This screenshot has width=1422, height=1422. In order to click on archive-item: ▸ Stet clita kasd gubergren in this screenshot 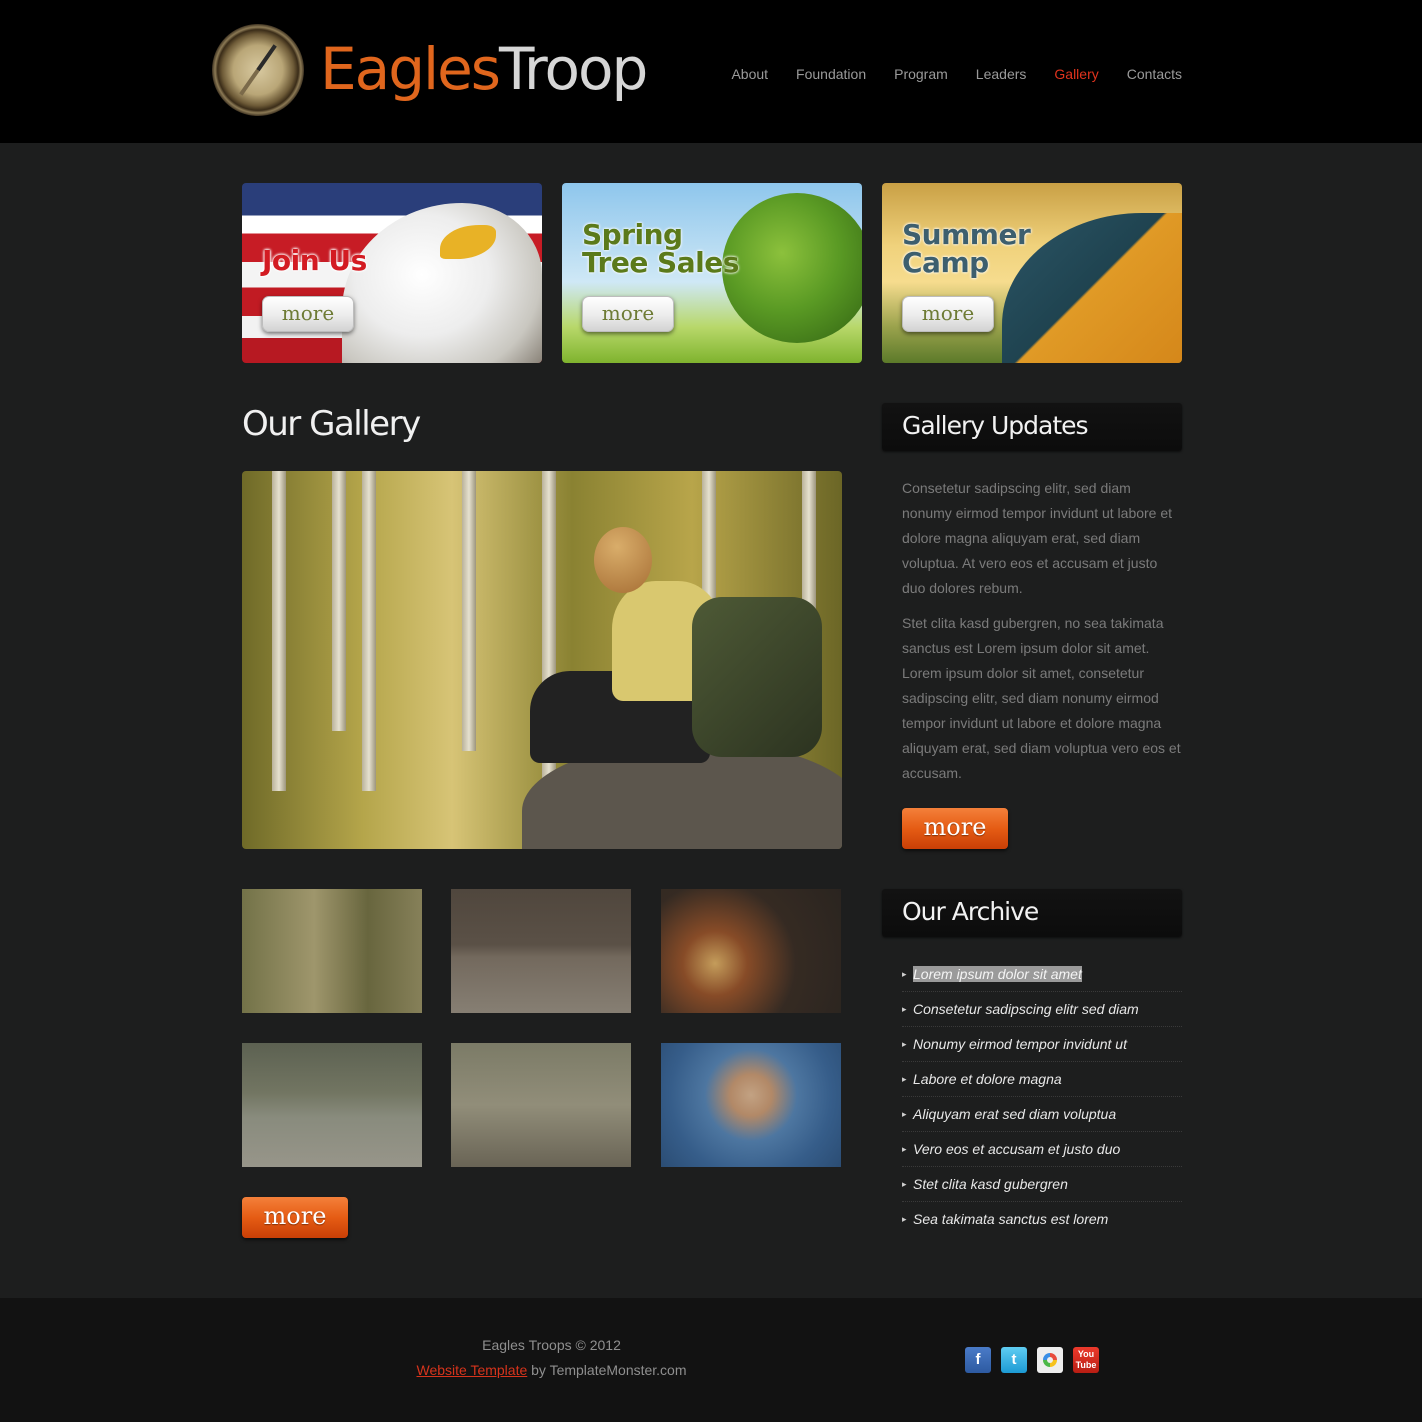, I will do `click(1042, 1184)`.